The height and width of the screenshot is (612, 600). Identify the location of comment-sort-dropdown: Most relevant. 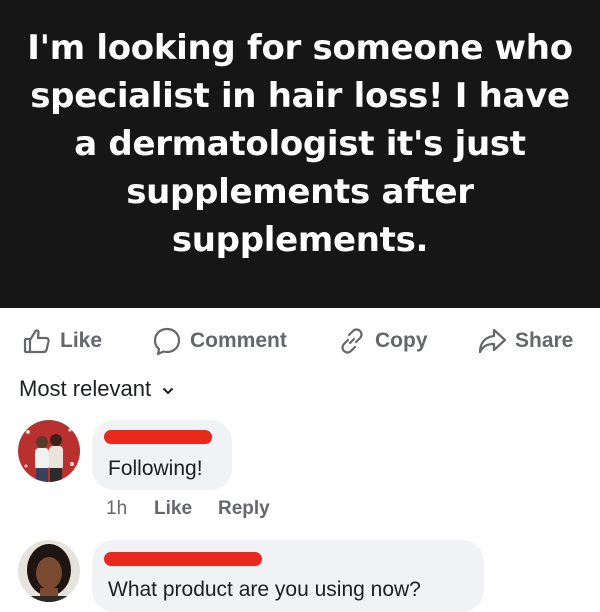
(97, 389).